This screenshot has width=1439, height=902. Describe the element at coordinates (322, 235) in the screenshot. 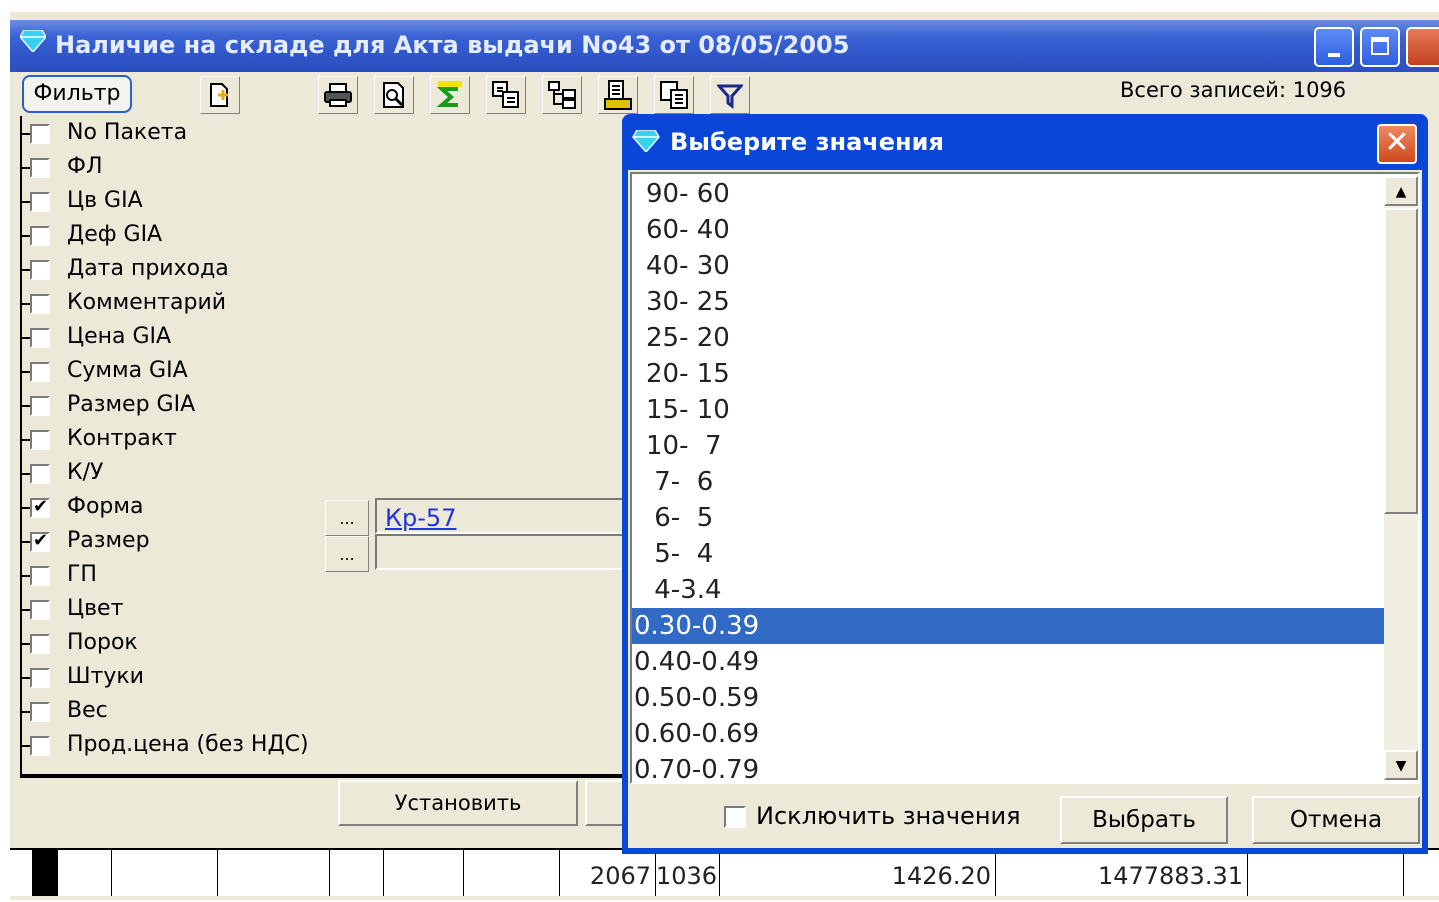

I see `field-row: Деф GIA` at that location.